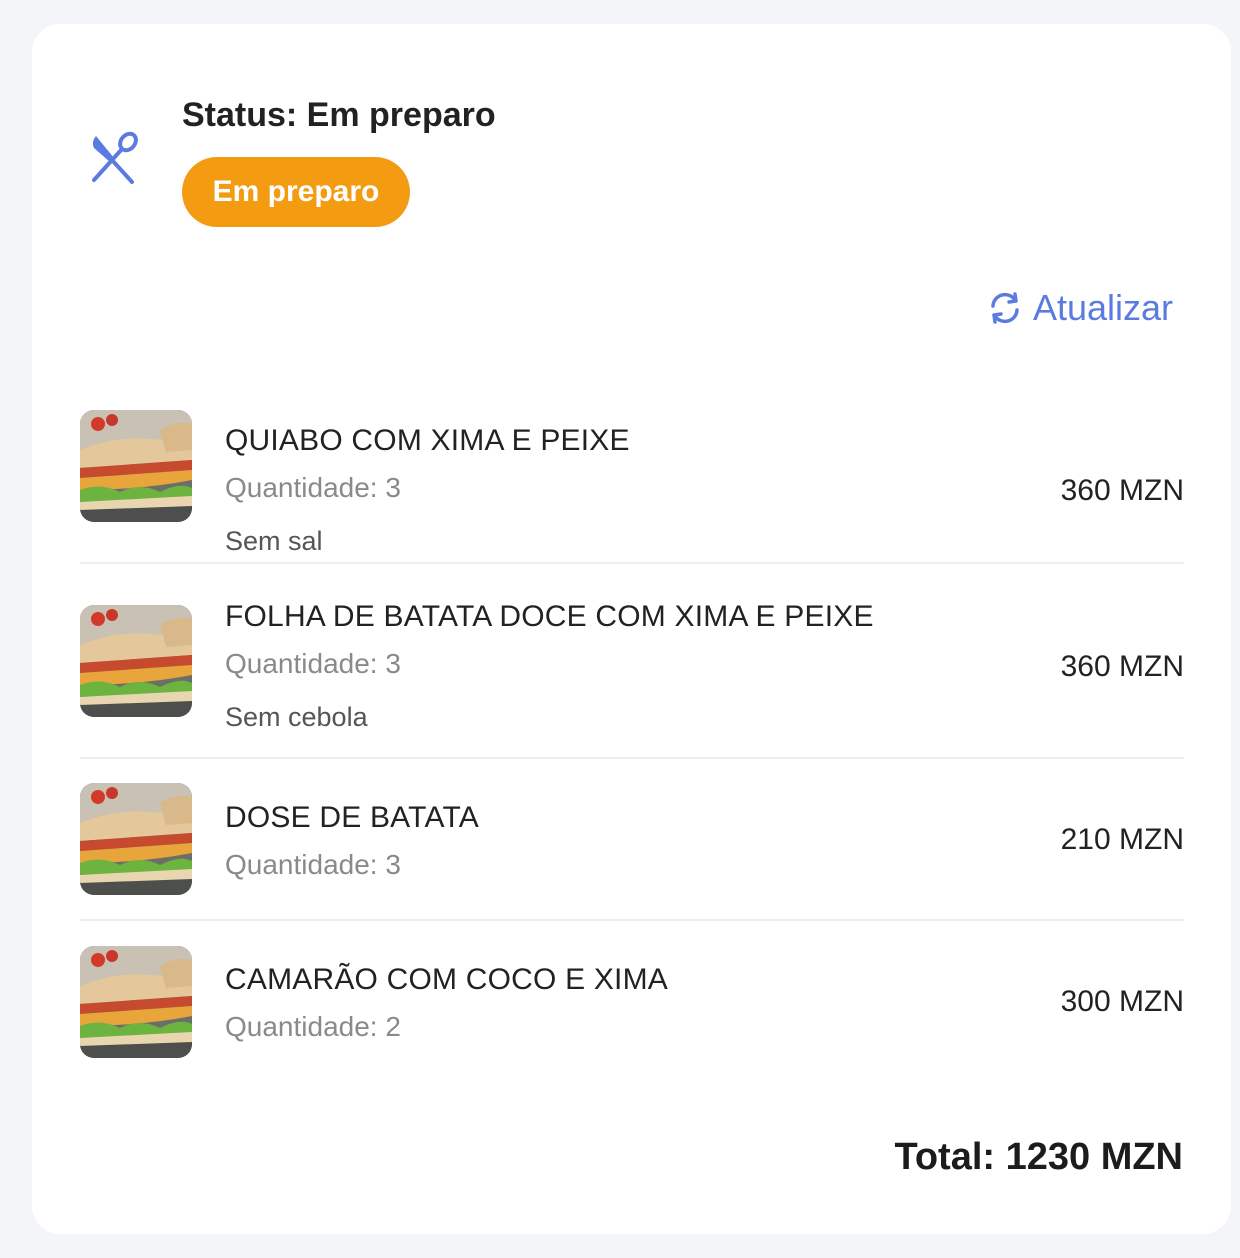  What do you see at coordinates (1102, 307) in the screenshot?
I see `refresh-label: Atualizar` at bounding box center [1102, 307].